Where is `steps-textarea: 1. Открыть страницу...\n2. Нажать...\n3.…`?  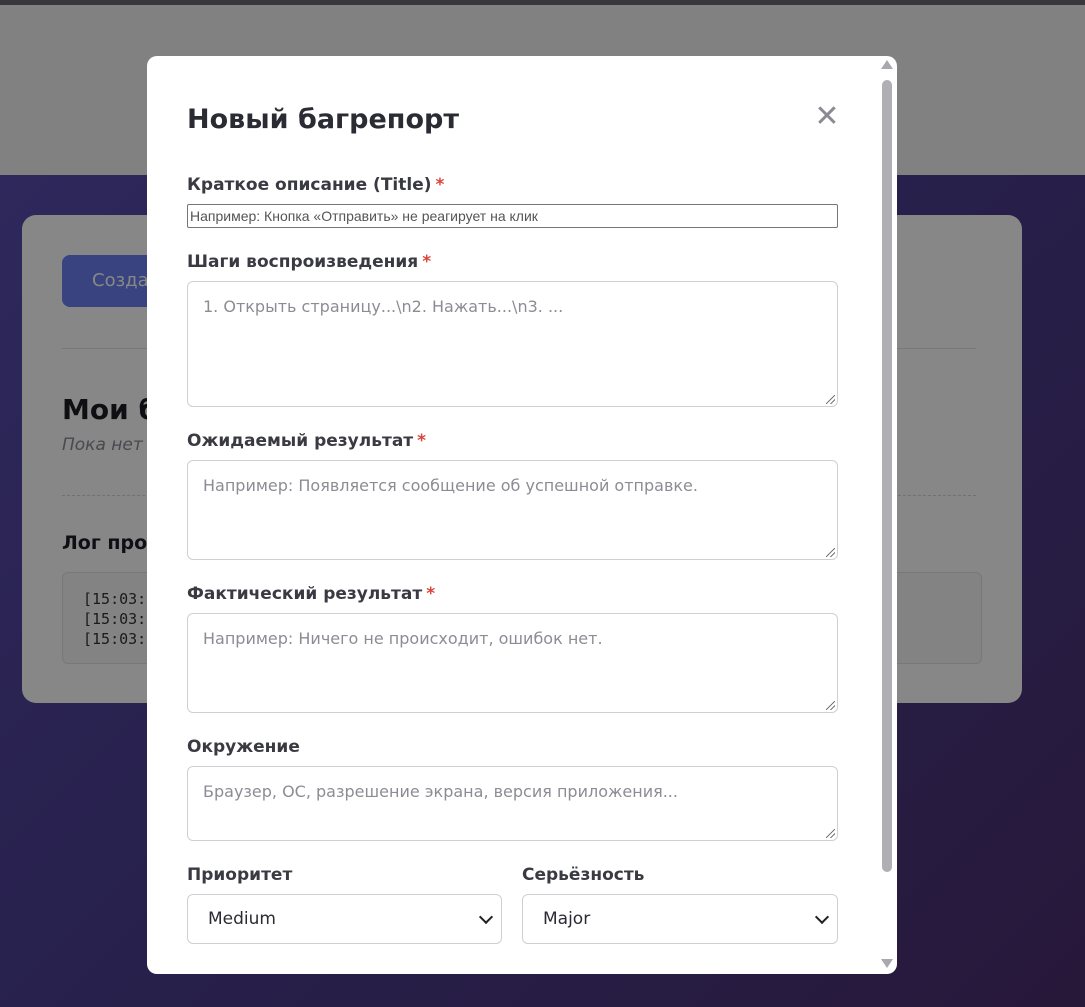
steps-textarea: 1. Открыть страницу...\n2. Нажать...\n3.… is located at coordinates (512, 344).